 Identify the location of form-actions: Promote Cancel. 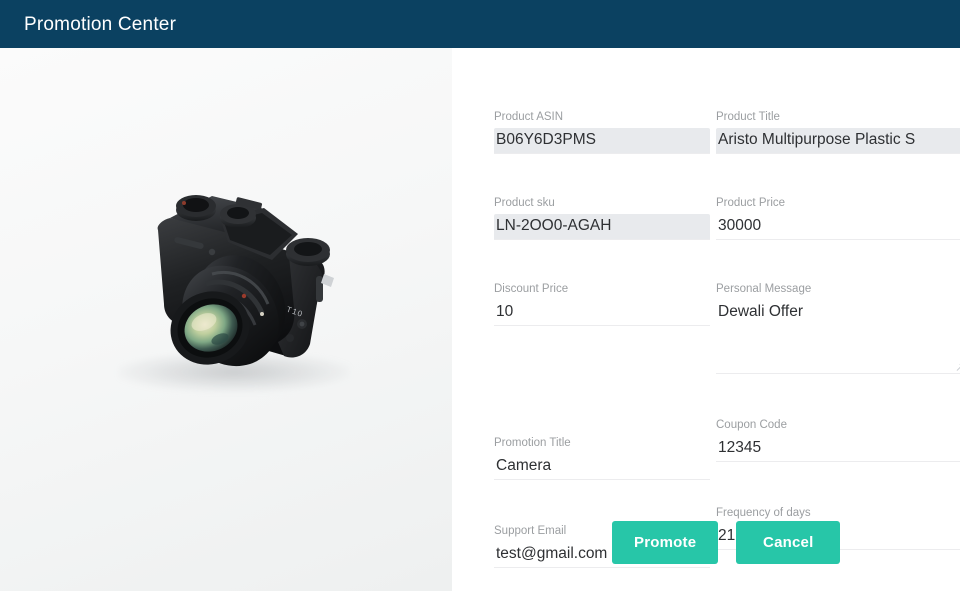
(706, 542).